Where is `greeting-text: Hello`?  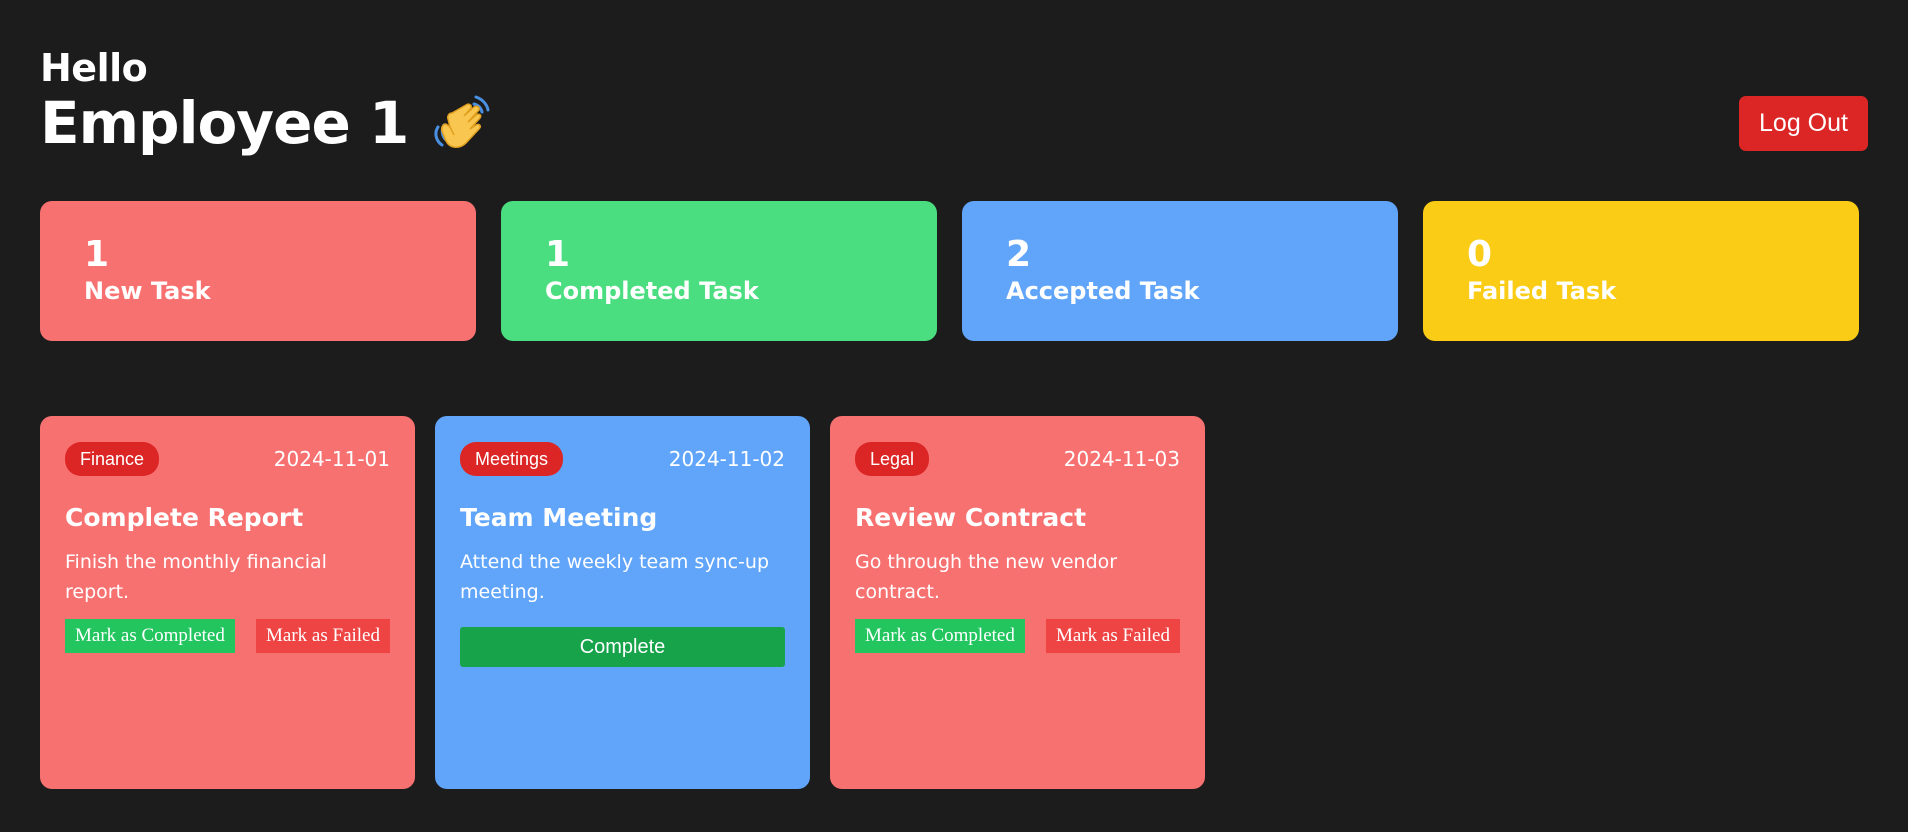 greeting-text: Hello is located at coordinates (94, 68).